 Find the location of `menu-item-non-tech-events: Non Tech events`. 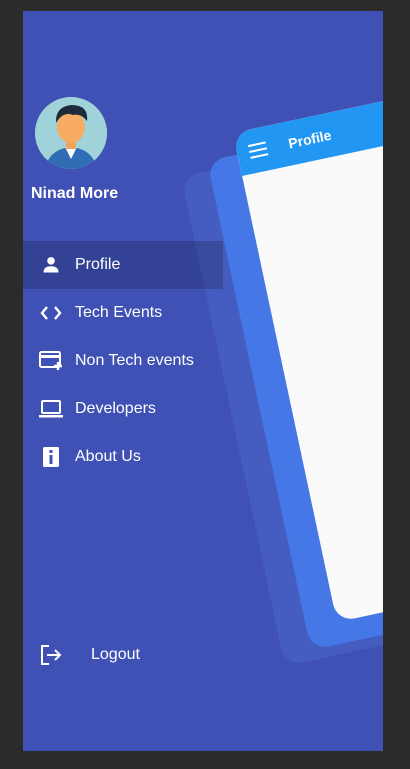

menu-item-non-tech-events: Non Tech events is located at coordinates (123, 361).